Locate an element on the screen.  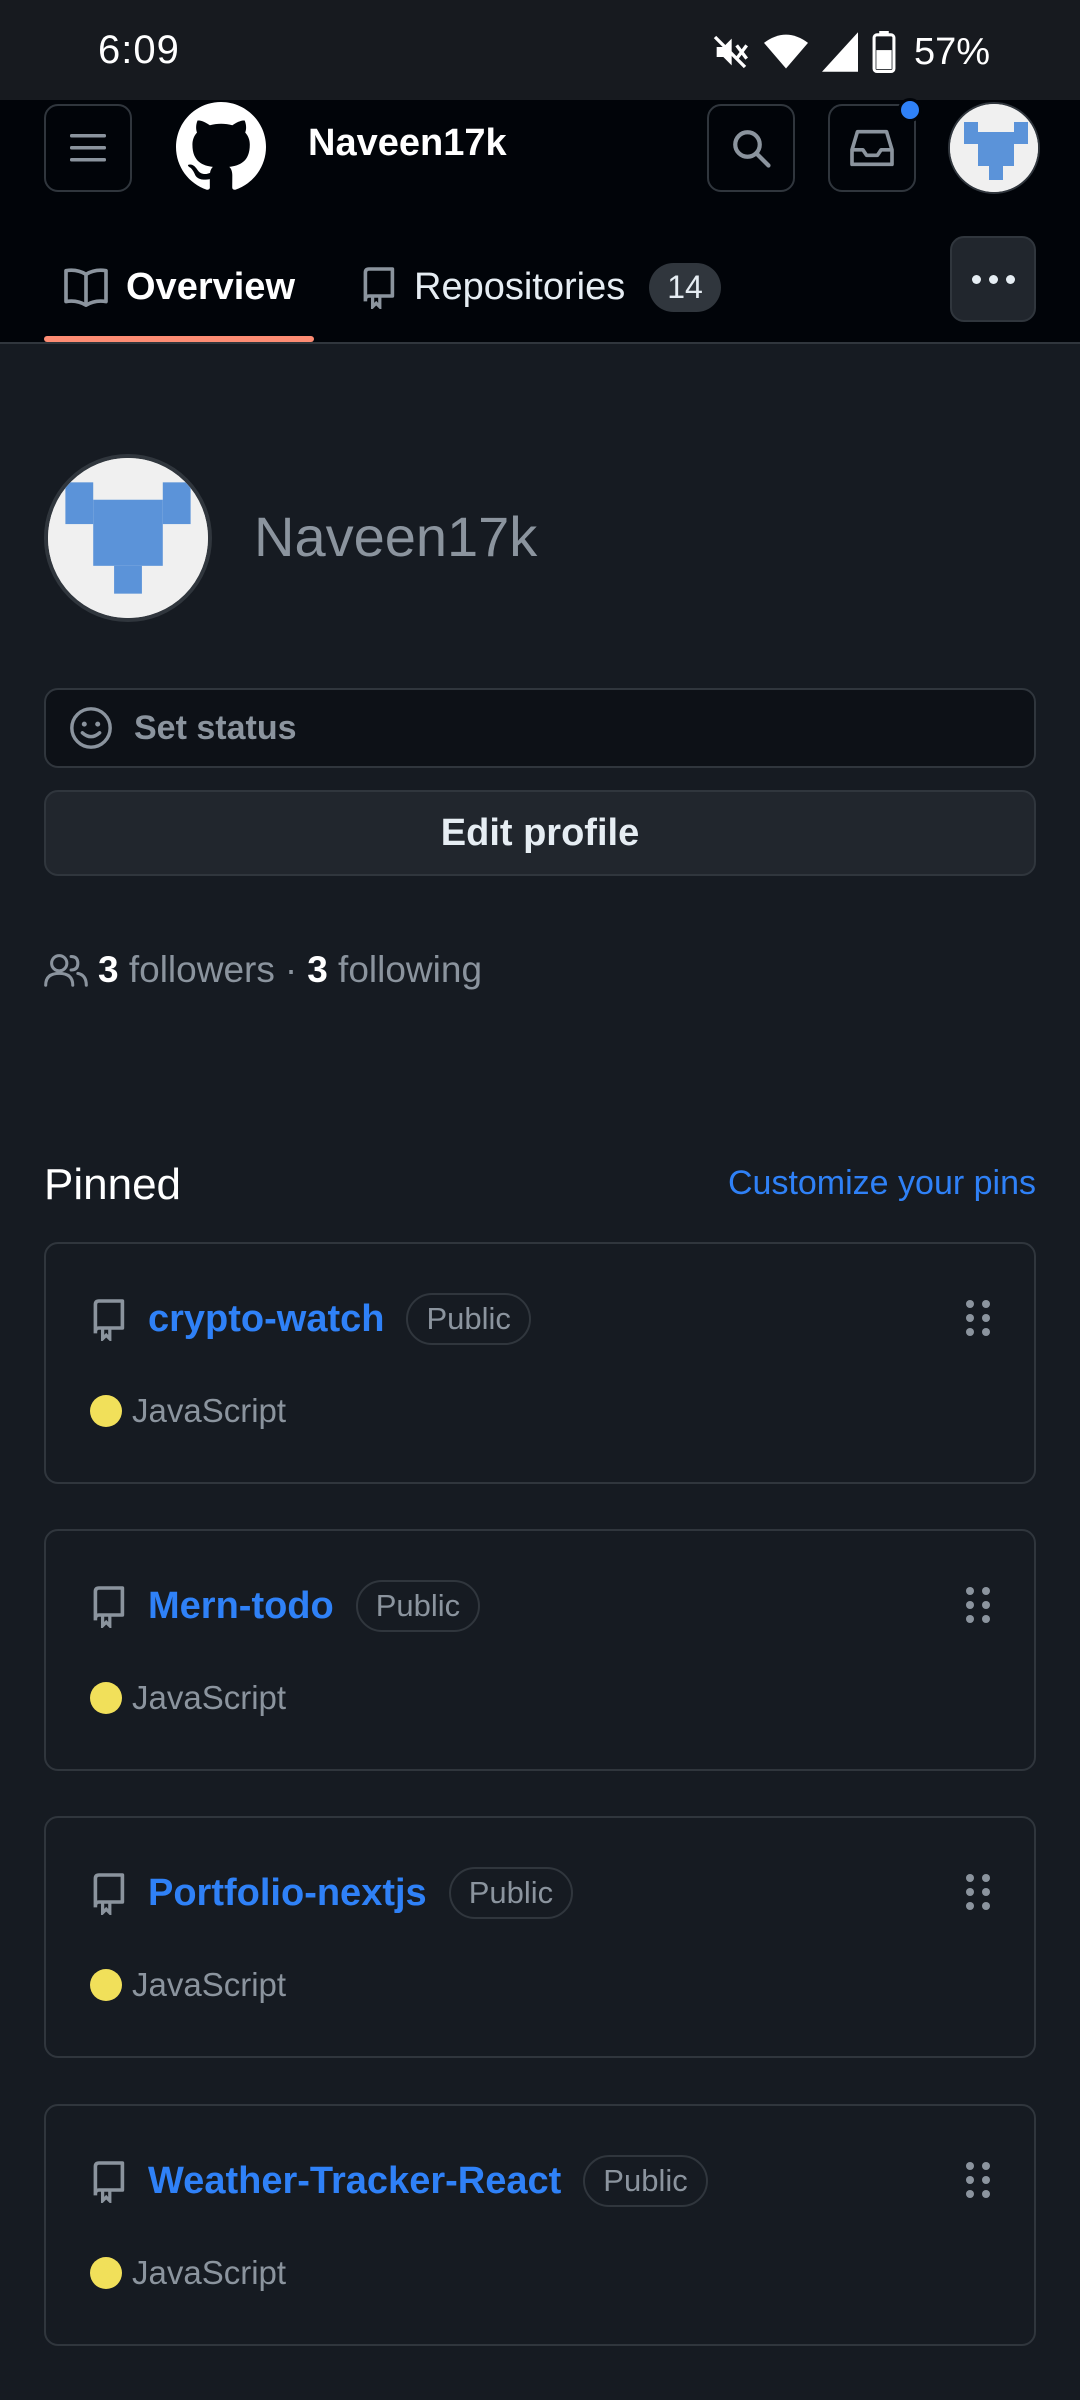
hamburger-icon is located at coordinates (88, 148).